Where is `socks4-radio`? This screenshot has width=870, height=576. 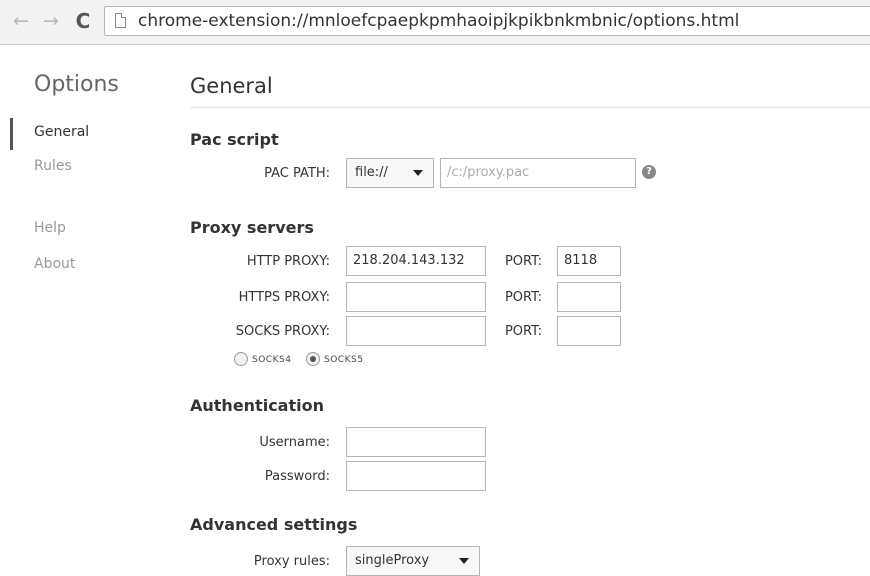
socks4-radio is located at coordinates (241, 359).